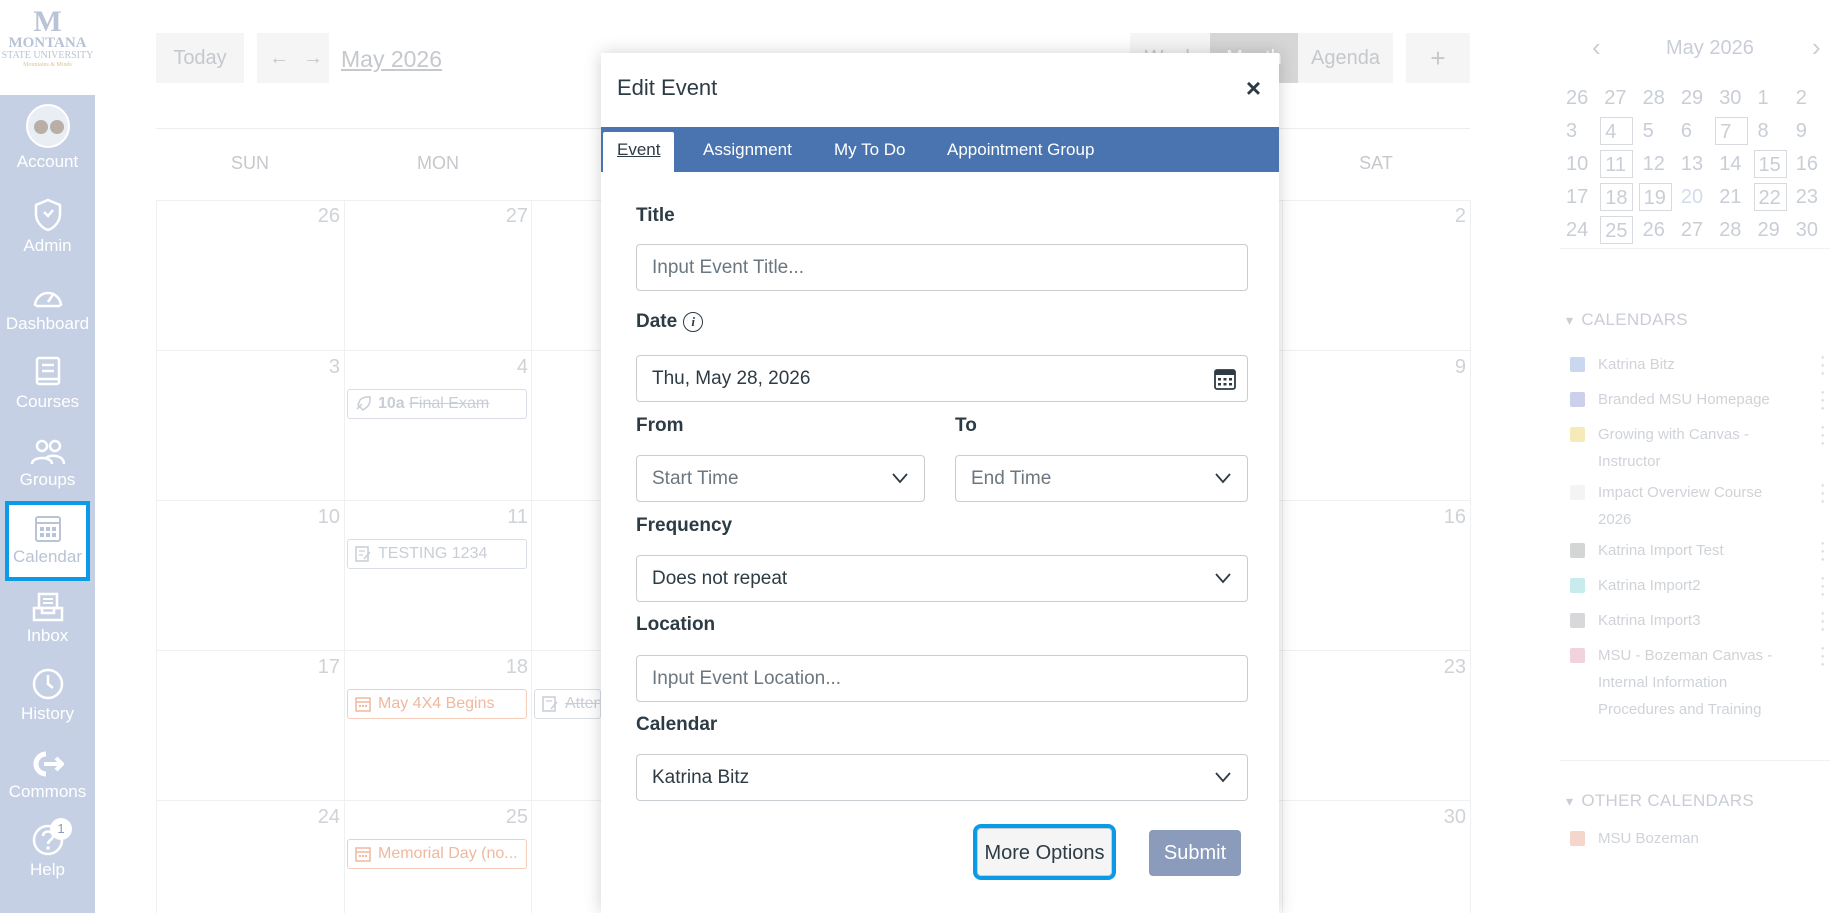 Image resolution: width=1830 pixels, height=913 pixels. What do you see at coordinates (437, 704) in the screenshot?
I see `calendar-event: May 4X4 Begins` at bounding box center [437, 704].